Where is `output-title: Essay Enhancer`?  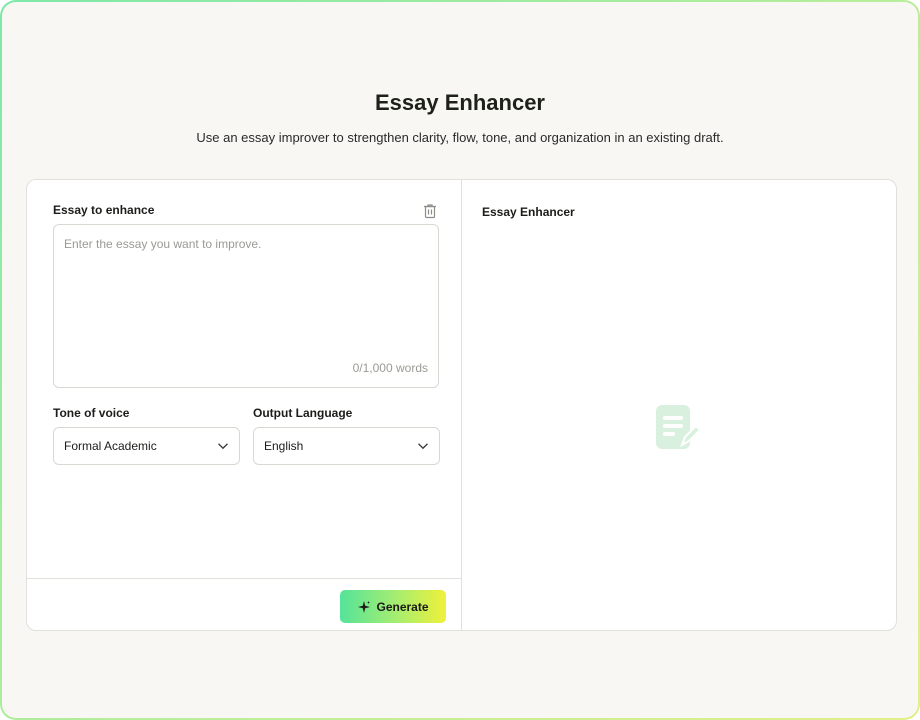
output-title: Essay Enhancer is located at coordinates (528, 212).